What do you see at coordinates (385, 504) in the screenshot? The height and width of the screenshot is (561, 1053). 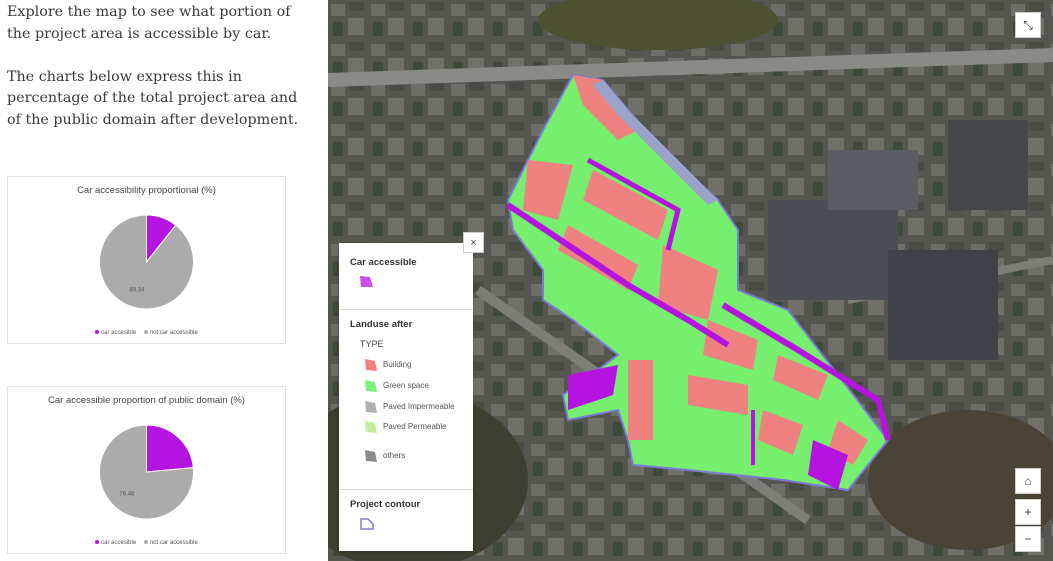 I see `legend-title-project-contour: Project contour` at bounding box center [385, 504].